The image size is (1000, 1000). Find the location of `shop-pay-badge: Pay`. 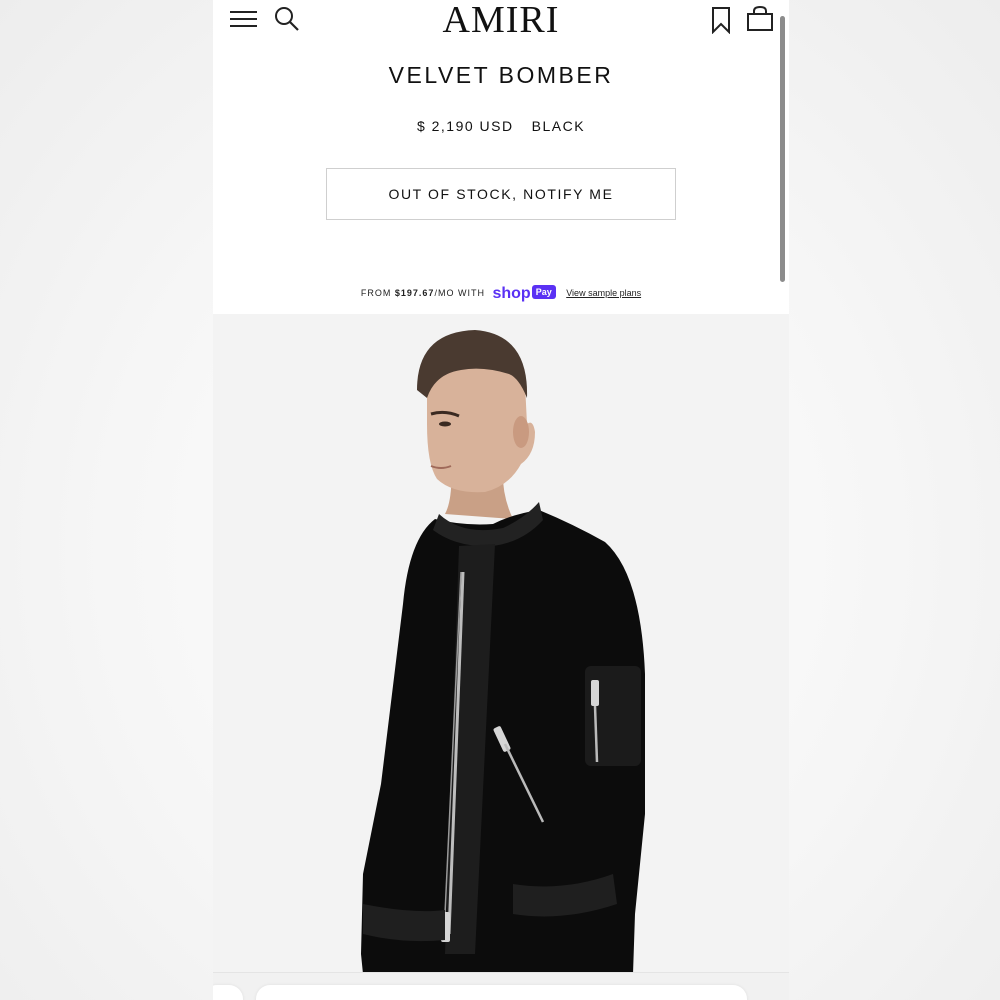

shop-pay-badge: Pay is located at coordinates (543, 292).